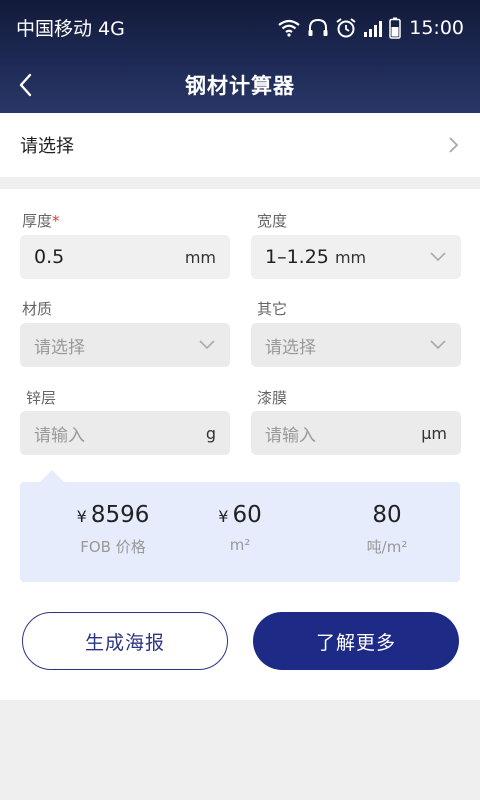 The height and width of the screenshot is (800, 480). Describe the element at coordinates (346, 28) in the screenshot. I see `alarm-clock-icon` at that location.